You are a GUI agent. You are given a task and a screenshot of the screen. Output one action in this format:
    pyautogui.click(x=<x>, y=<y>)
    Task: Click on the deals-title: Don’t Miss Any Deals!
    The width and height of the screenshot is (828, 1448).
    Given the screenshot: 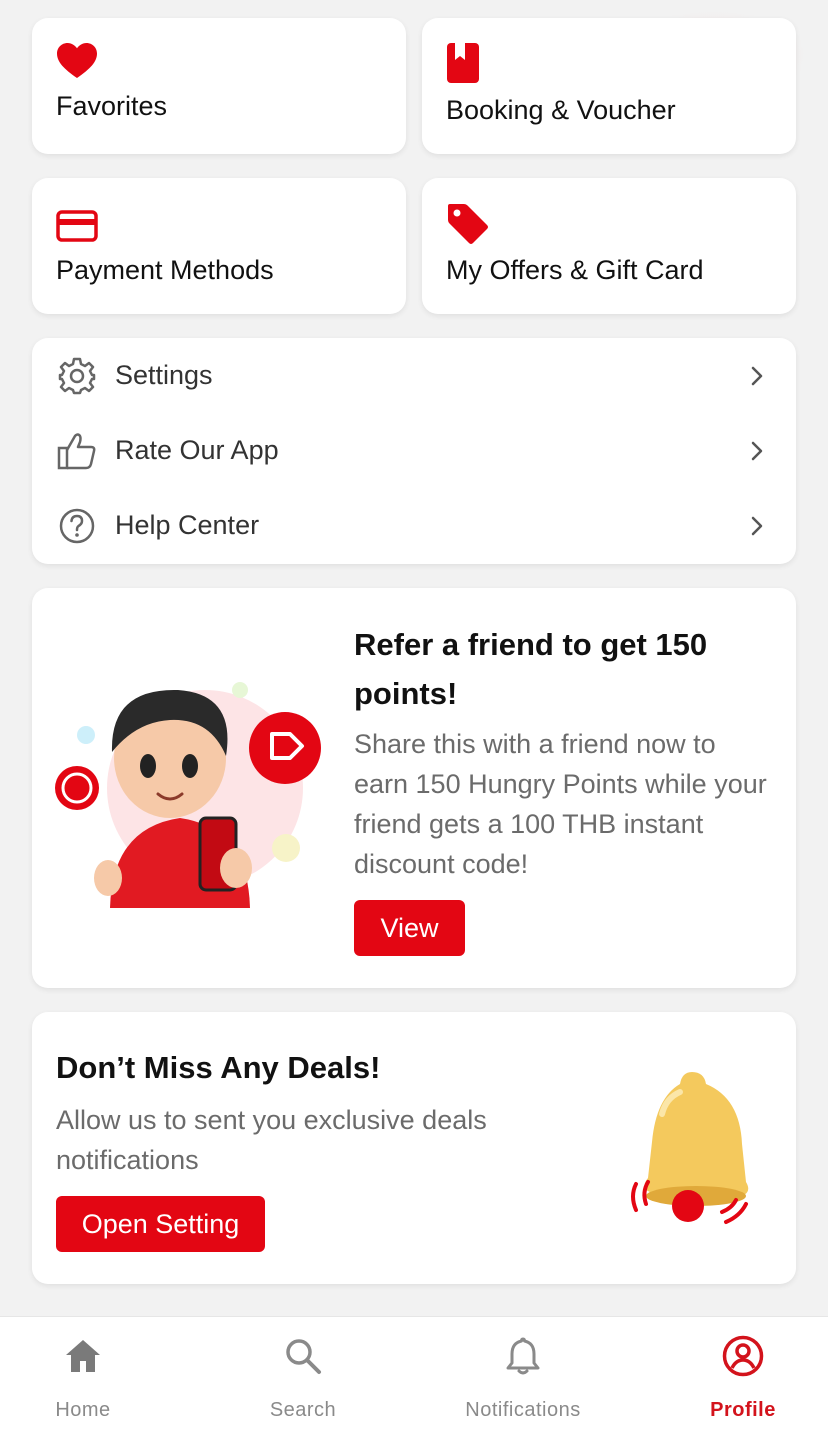 What is the action you would take?
    pyautogui.click(x=218, y=1067)
    